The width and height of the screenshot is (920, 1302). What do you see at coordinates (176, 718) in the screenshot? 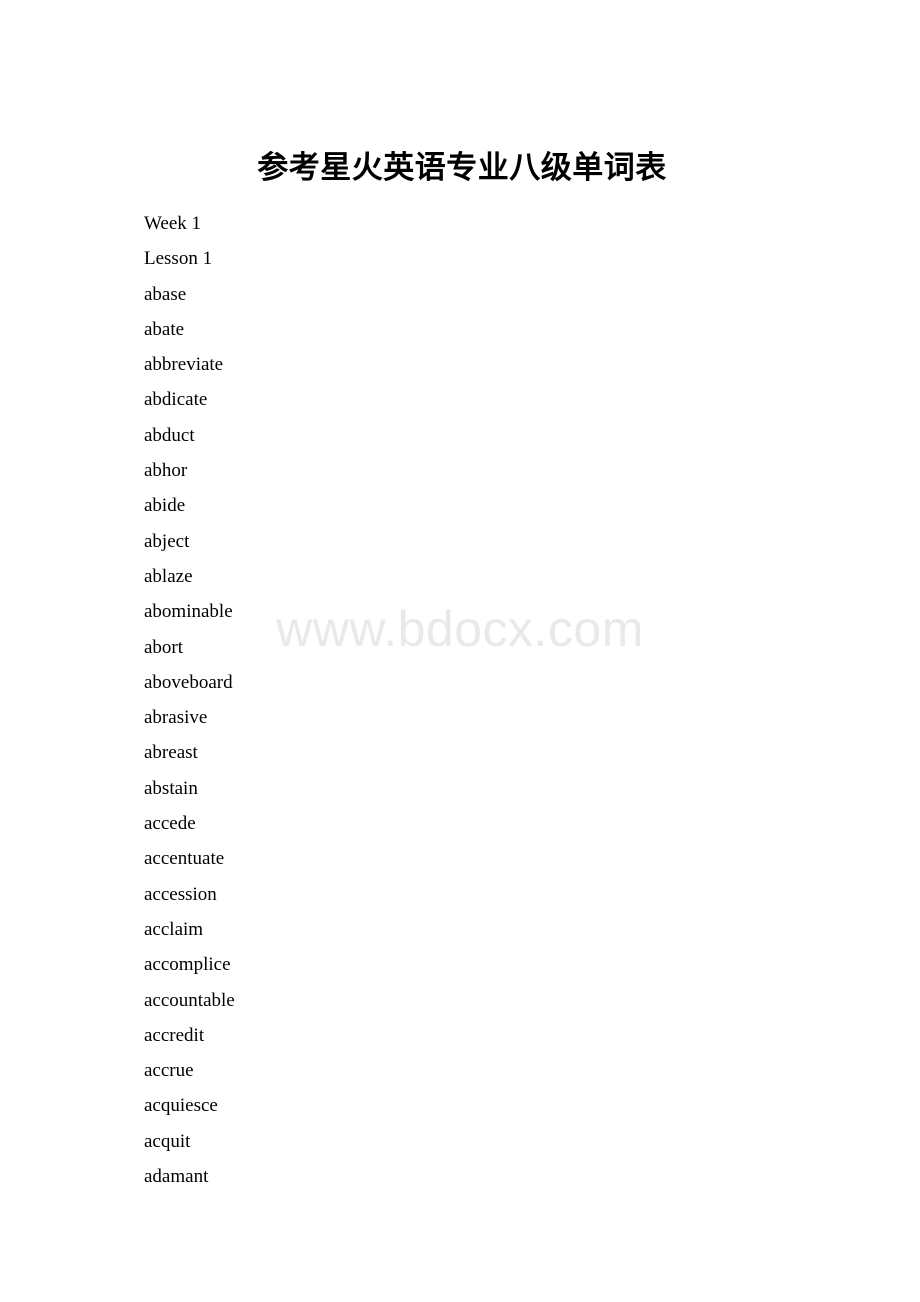
I see `list-item: abrasive` at bounding box center [176, 718].